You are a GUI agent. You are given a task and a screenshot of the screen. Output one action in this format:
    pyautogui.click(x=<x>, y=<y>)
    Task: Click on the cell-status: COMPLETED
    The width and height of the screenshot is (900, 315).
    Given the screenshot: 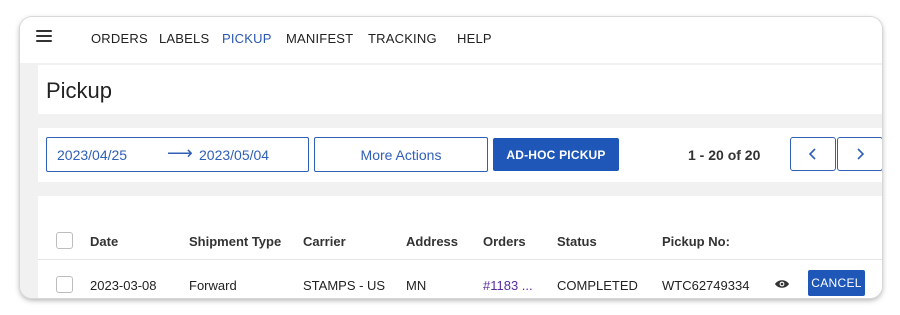 What is the action you would take?
    pyautogui.click(x=597, y=285)
    